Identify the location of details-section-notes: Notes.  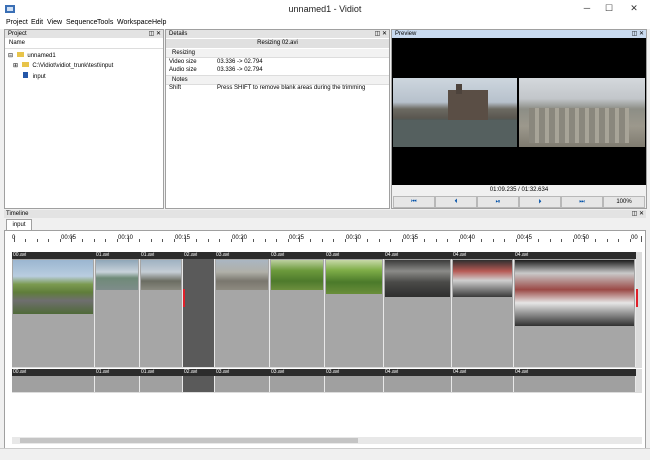
(277, 80).